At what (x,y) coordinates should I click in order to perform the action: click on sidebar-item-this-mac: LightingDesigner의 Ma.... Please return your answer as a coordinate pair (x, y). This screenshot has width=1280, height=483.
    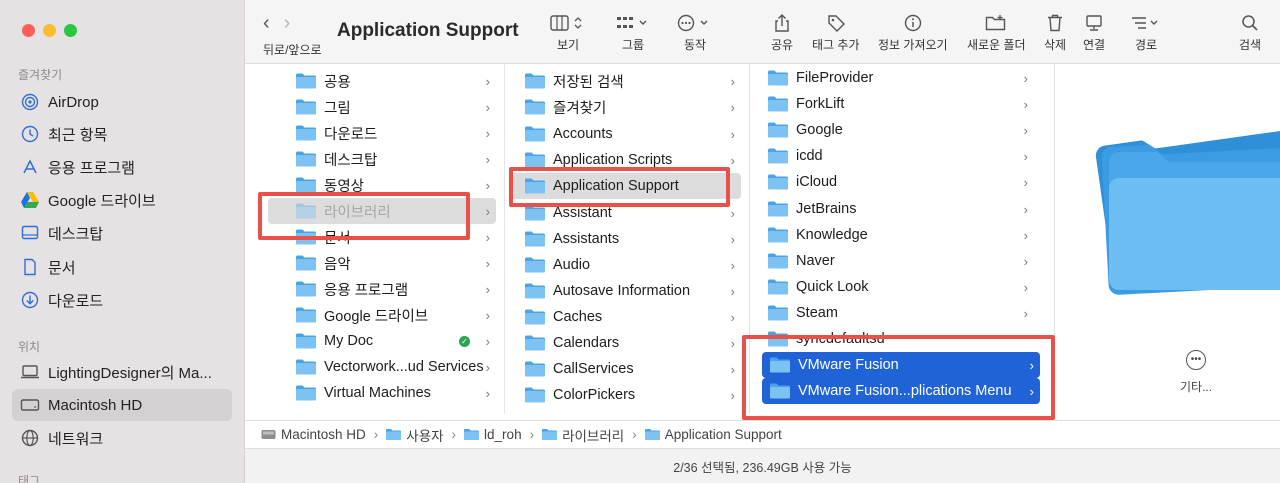
    Looking at the image, I should click on (122, 372).